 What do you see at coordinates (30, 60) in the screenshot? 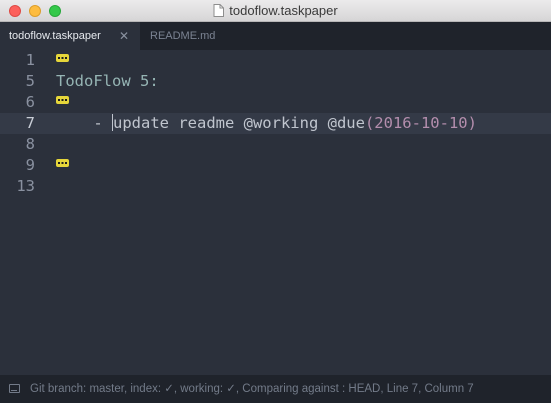
I see `line-number: 1` at bounding box center [30, 60].